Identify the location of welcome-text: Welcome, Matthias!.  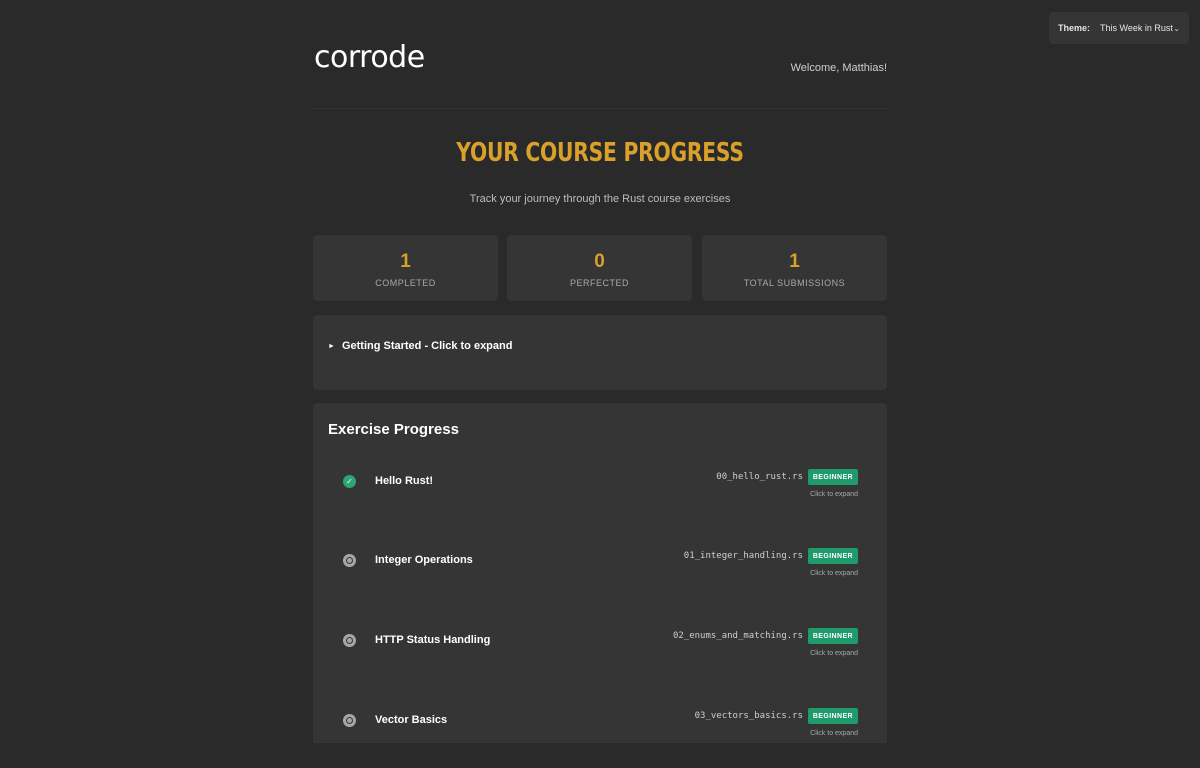
(838, 68).